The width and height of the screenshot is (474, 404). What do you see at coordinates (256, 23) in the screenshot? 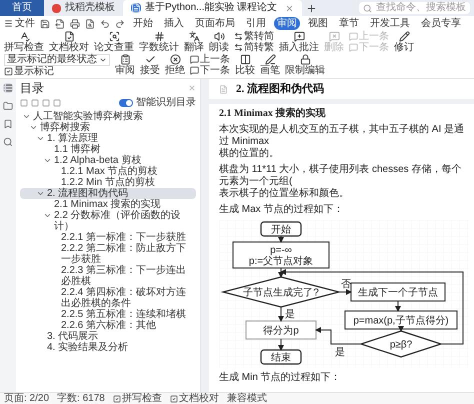
I see `ribbon-tab: 引用` at bounding box center [256, 23].